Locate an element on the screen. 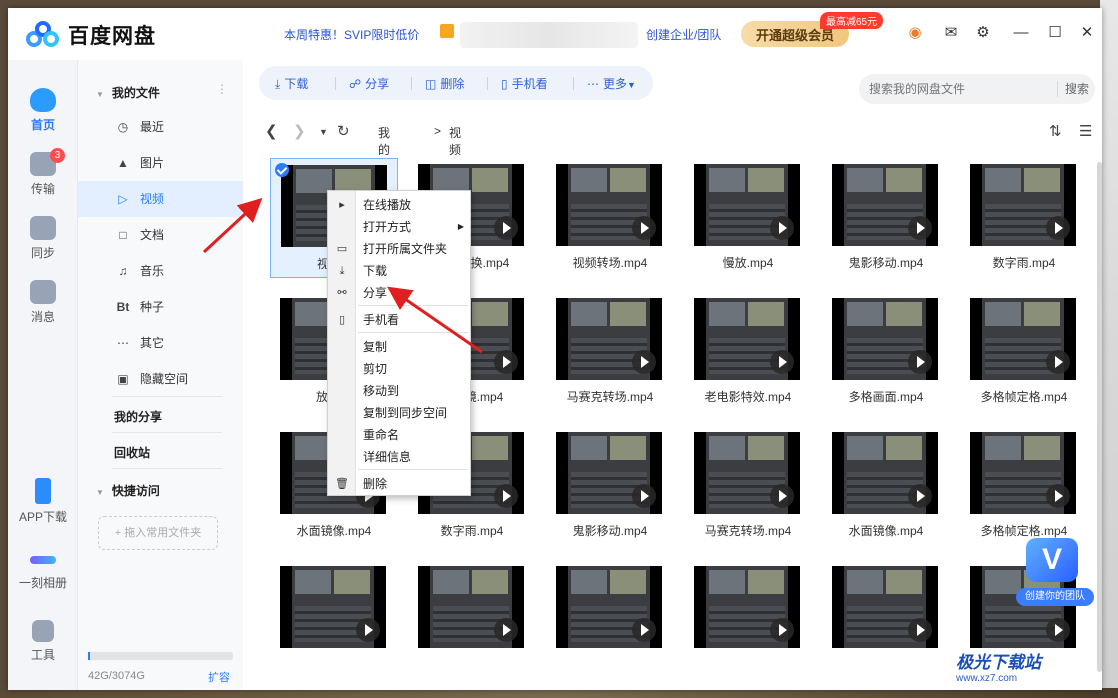 The height and width of the screenshot is (698, 1118). sidebar-item-documents: □ 文档 is located at coordinates (160, 235).